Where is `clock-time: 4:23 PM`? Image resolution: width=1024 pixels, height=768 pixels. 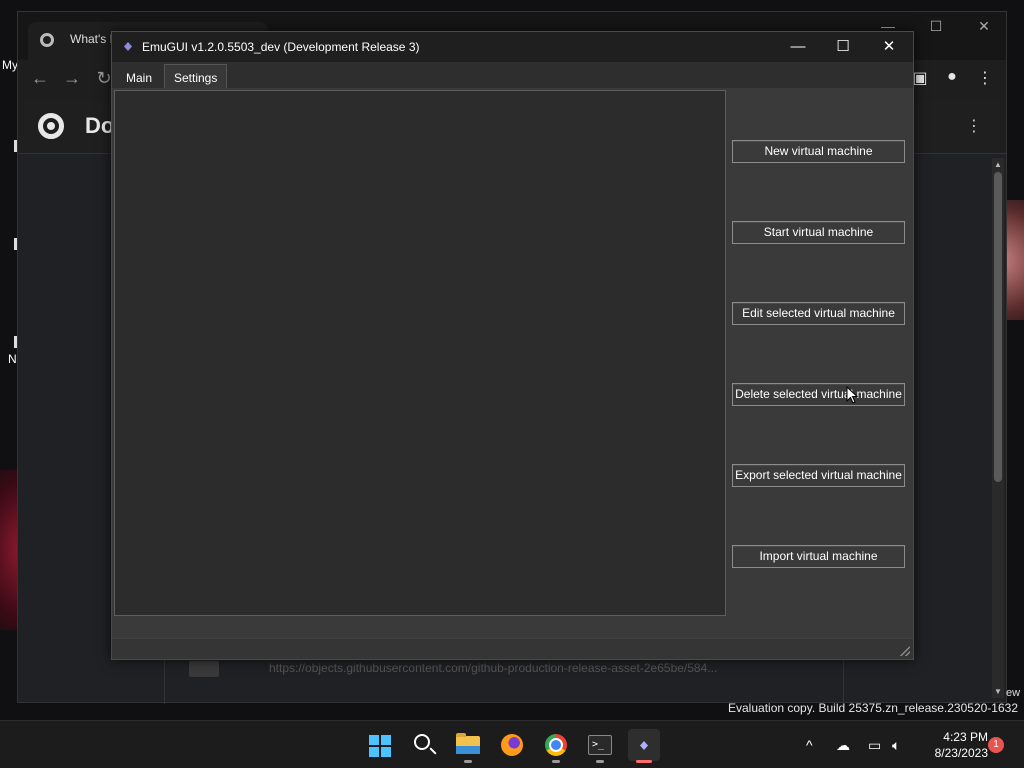
clock-time: 4:23 PM is located at coordinates (965, 737).